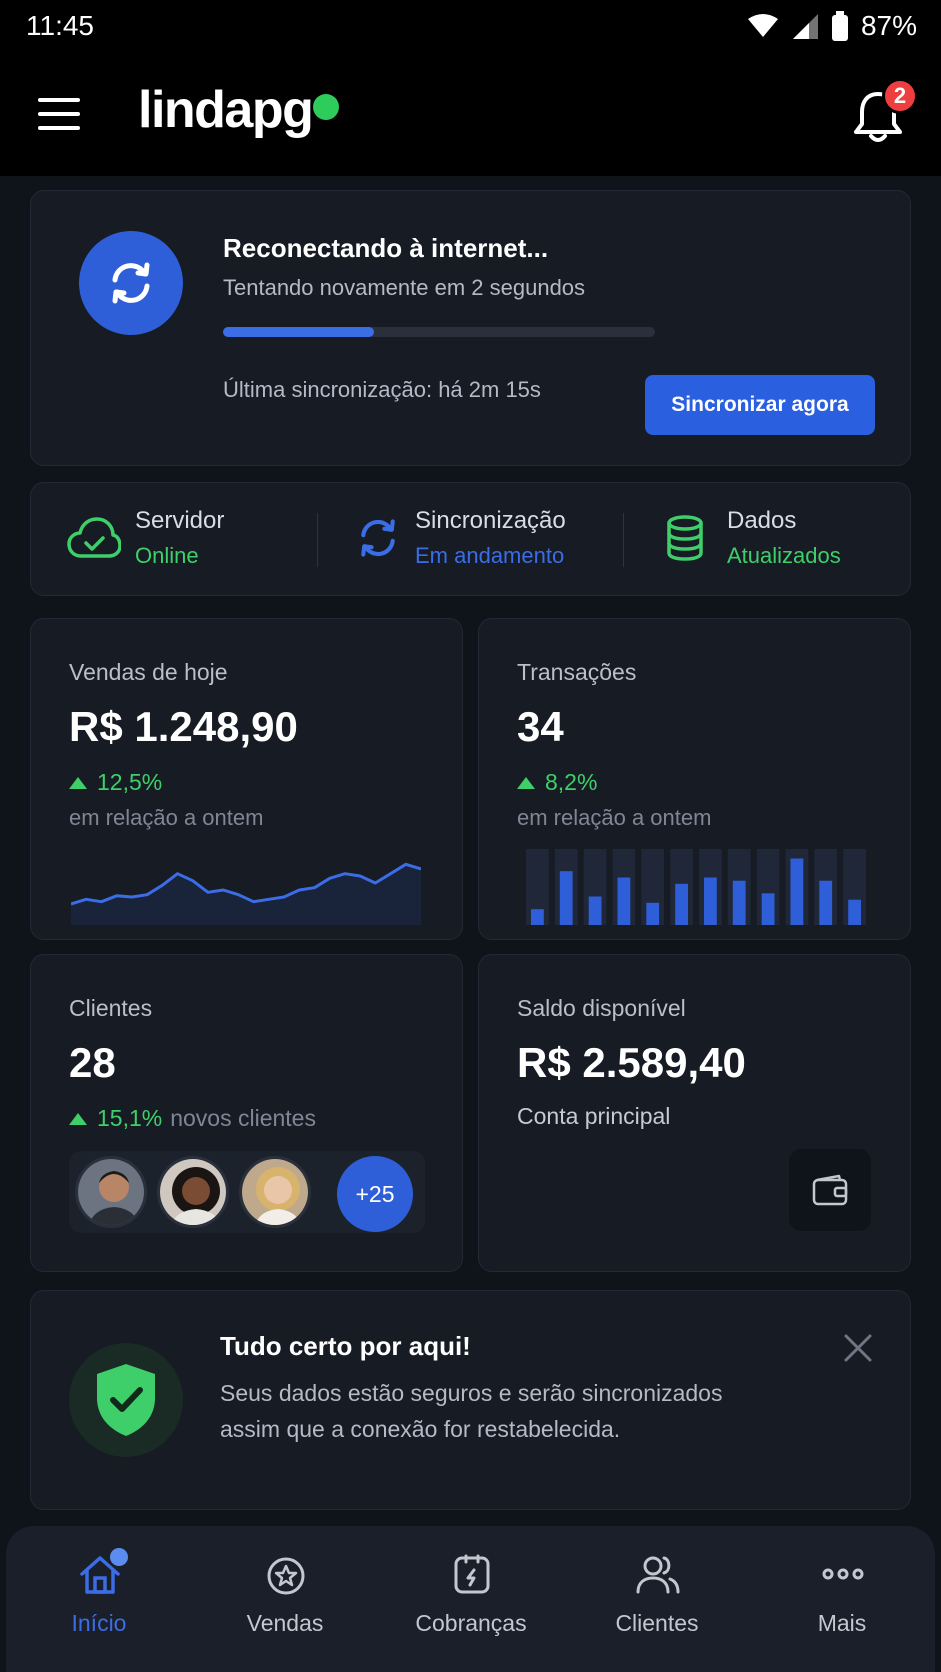  Describe the element at coordinates (760, 405) in the screenshot. I see `sync-now-button: Sincronizar agora` at that location.